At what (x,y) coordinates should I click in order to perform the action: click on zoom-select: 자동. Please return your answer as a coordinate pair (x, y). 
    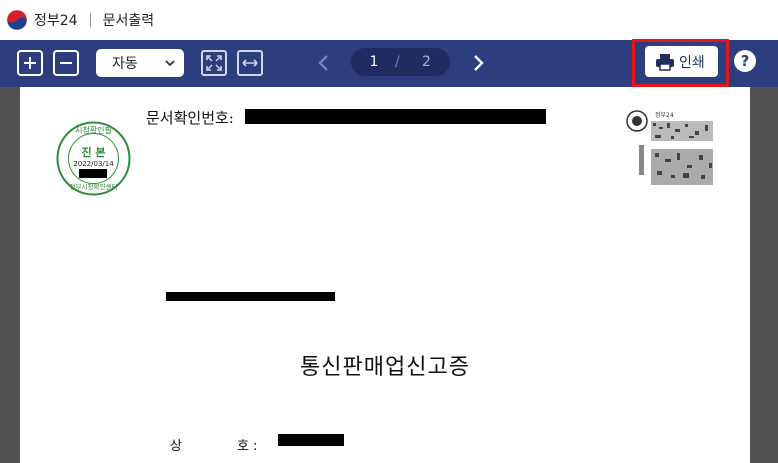
    Looking at the image, I should click on (140, 63).